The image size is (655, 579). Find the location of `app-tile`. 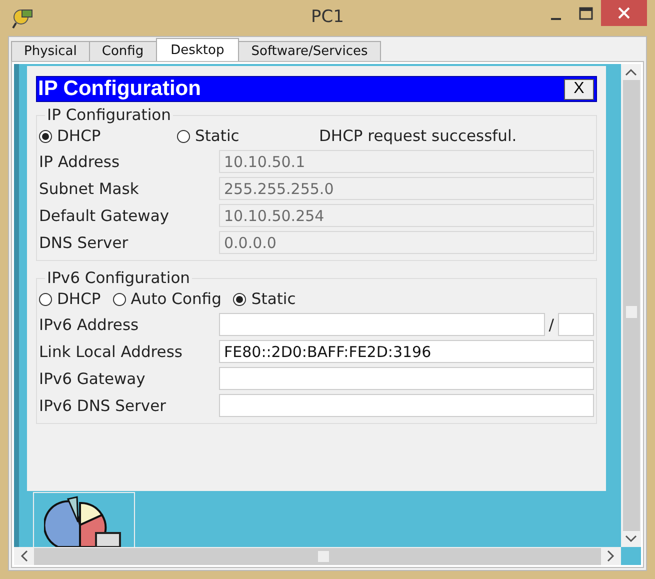

app-tile is located at coordinates (84, 519).